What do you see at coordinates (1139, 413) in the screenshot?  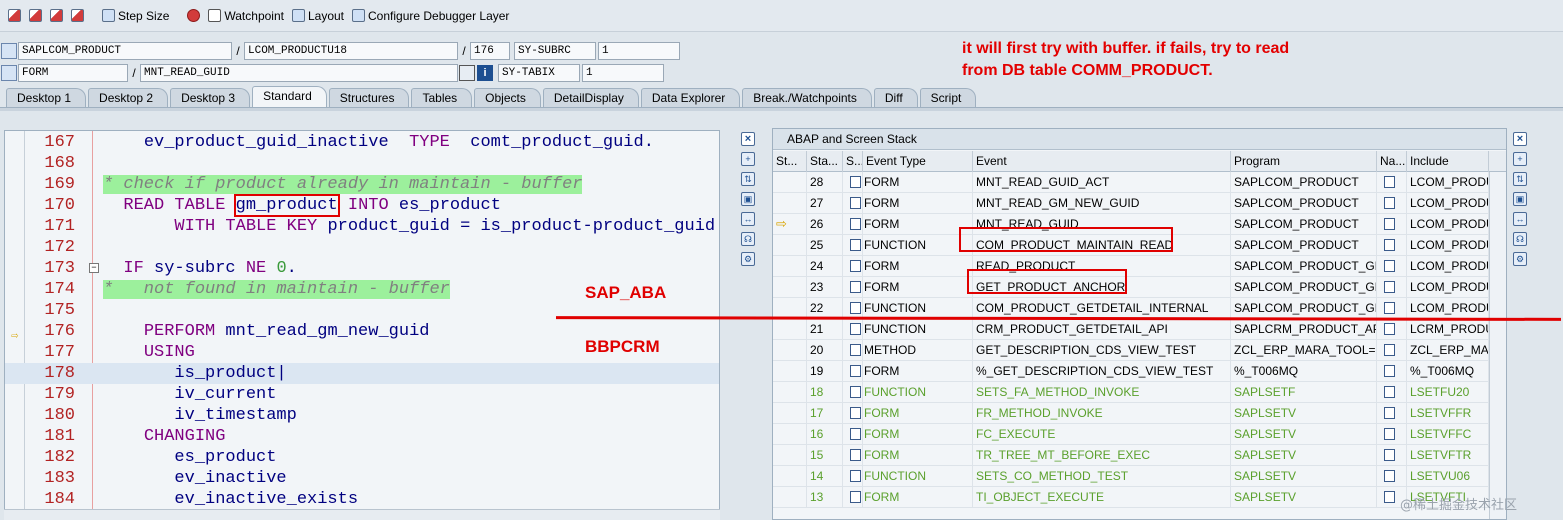 I see `stack-row: 17 FORM FR_METHOD_INVOKE SAPLSETV LSETVFFR` at bounding box center [1139, 413].